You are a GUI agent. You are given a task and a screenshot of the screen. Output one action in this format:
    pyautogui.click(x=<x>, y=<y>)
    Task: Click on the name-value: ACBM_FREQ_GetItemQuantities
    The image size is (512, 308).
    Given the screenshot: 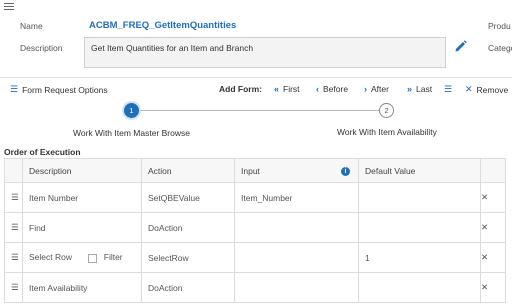 What is the action you would take?
    pyautogui.click(x=163, y=25)
    